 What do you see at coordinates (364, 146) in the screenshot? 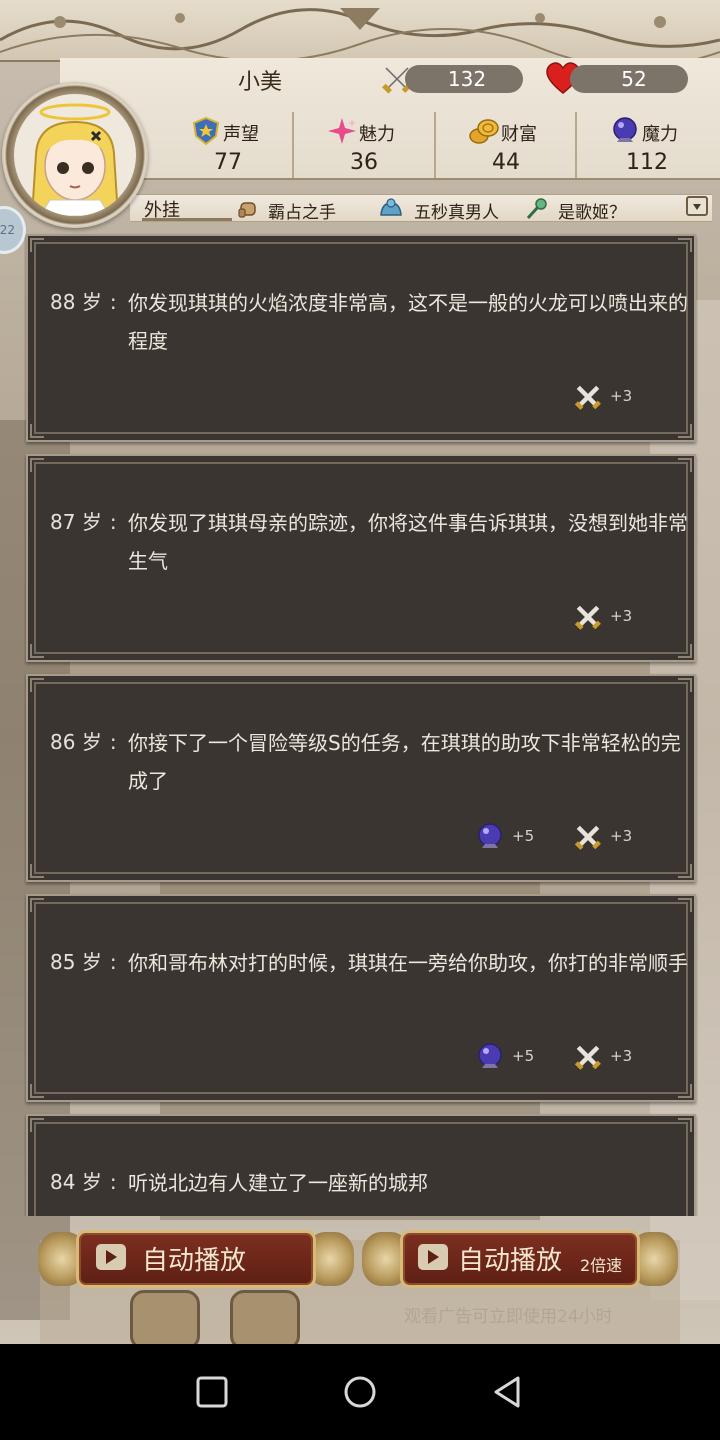
I see `stat-charm: 魅力 36` at bounding box center [364, 146].